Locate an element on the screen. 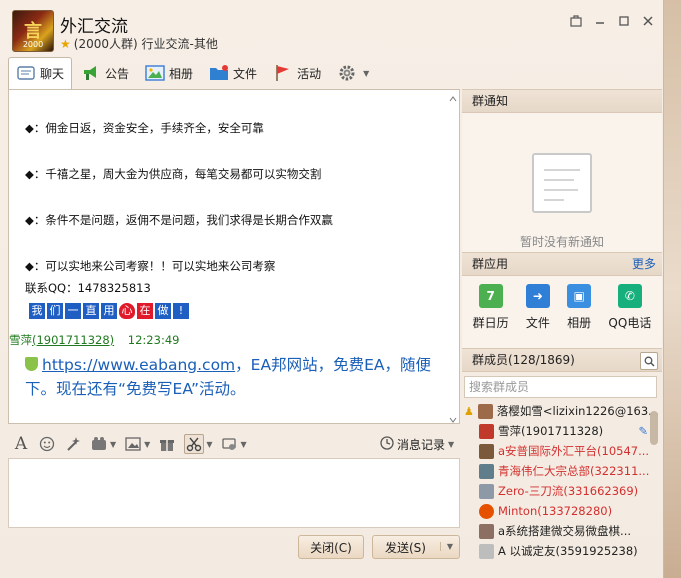 This screenshot has height=578, width=681. gift-icon is located at coordinates (167, 444).